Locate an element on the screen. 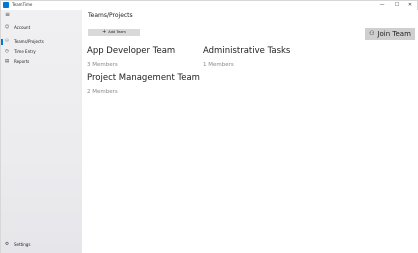 Image resolution: width=418 pixels, height=253 pixels. sidebar-item-label: Account is located at coordinates (22, 27).